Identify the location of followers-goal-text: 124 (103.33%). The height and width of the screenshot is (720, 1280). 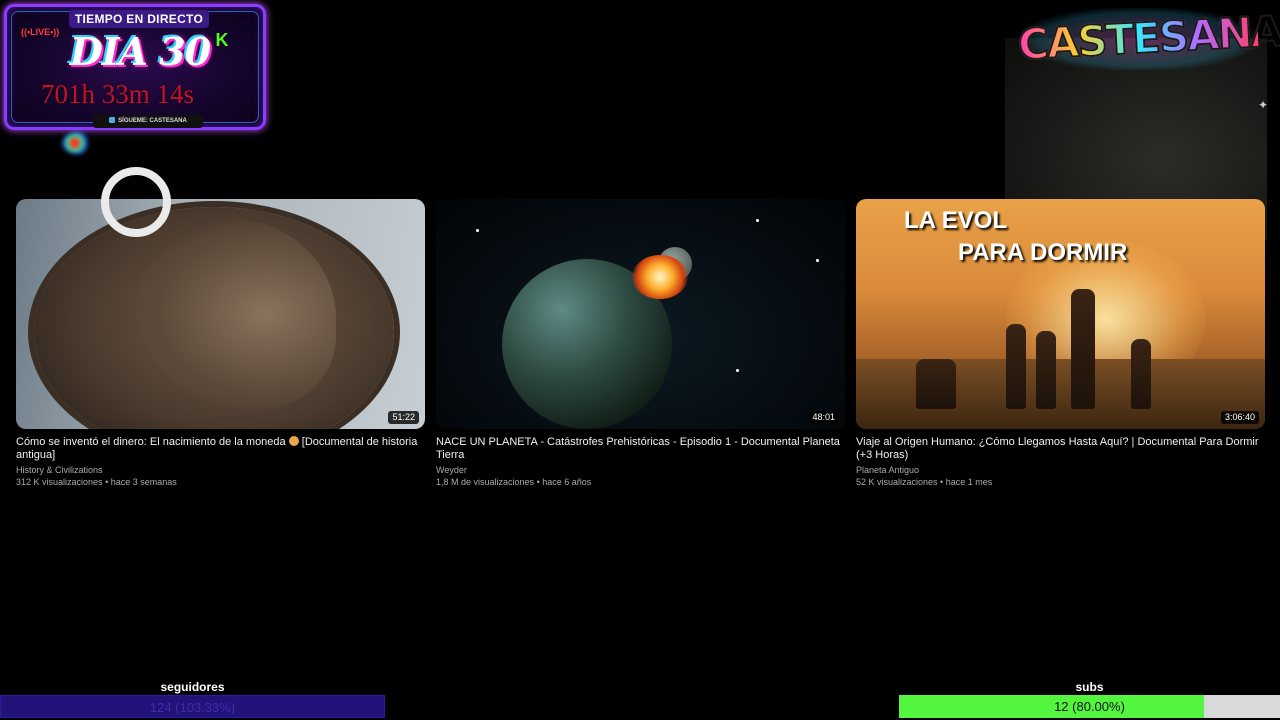
(192, 707).